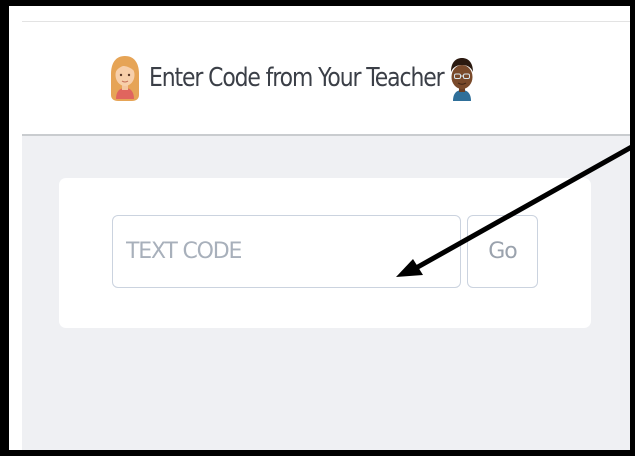  I want to click on girl-avatar-icon, so click(125, 78).